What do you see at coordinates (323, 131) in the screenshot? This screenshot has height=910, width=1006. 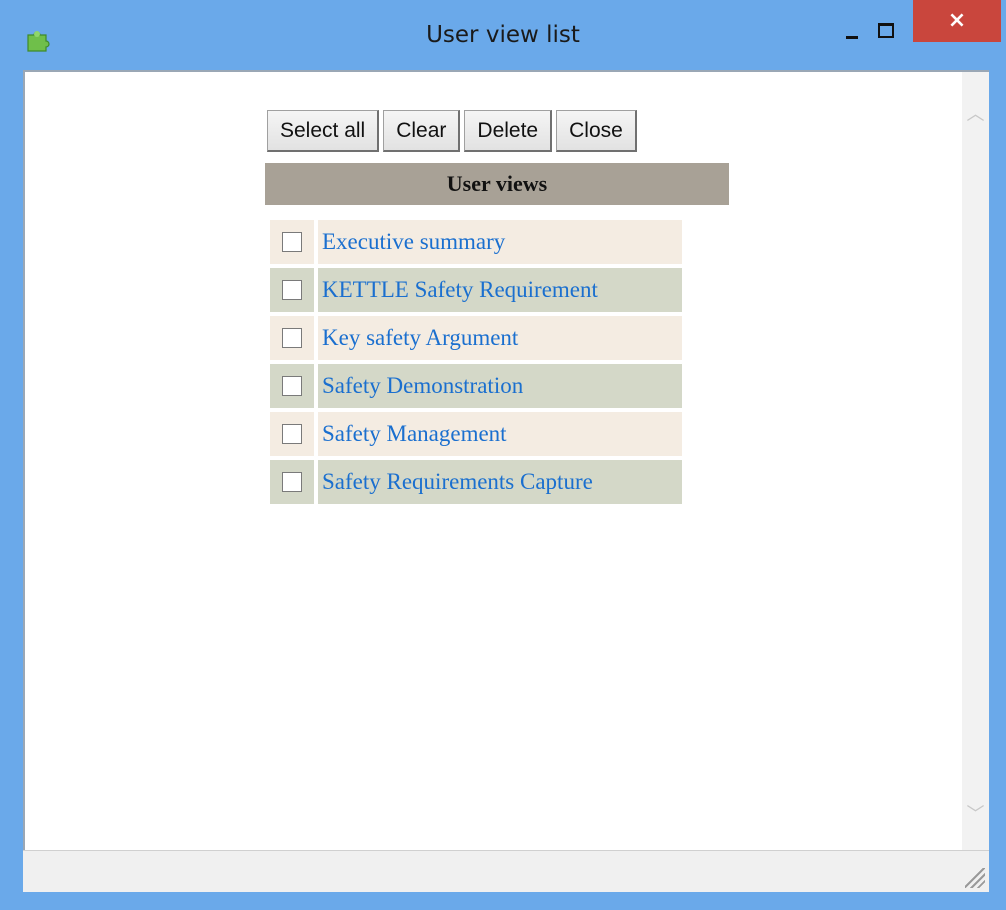 I see `select-all-button: Select all` at bounding box center [323, 131].